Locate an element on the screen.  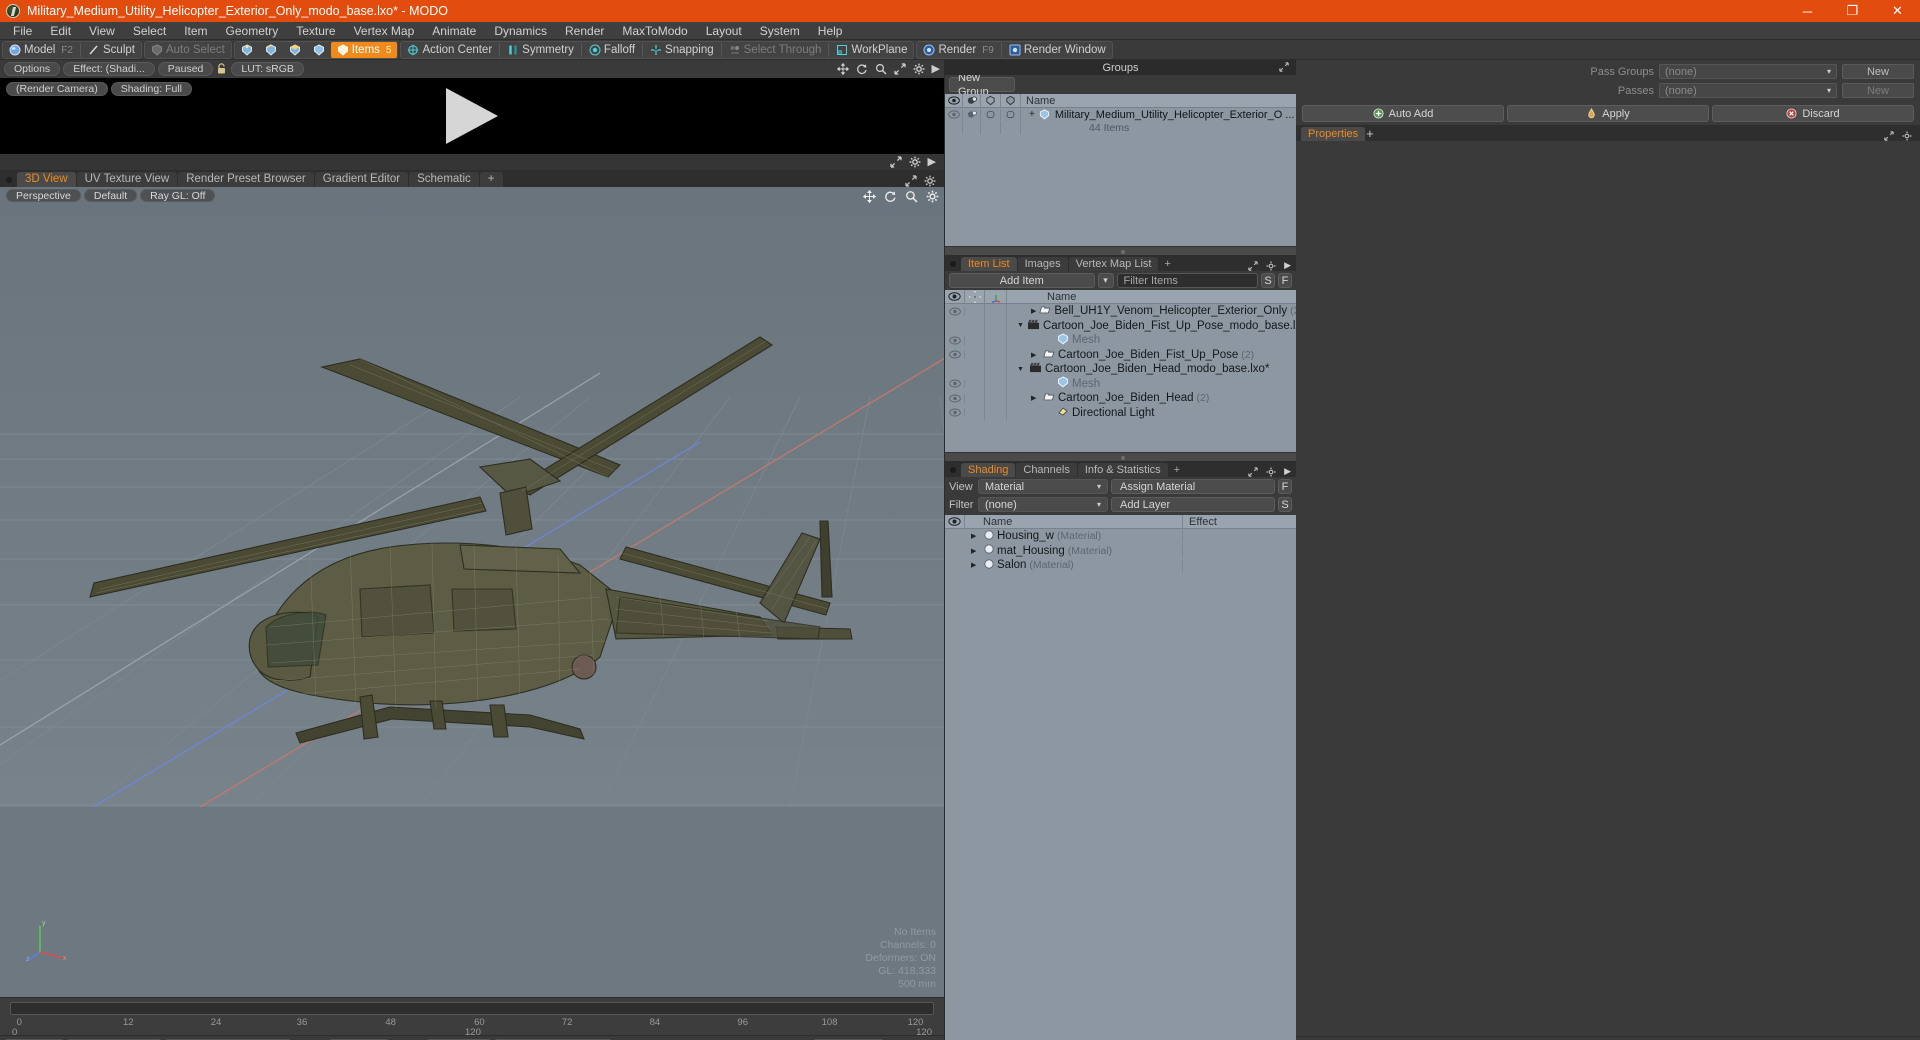
filter-items-input: Filter Items is located at coordinates (1187, 280).